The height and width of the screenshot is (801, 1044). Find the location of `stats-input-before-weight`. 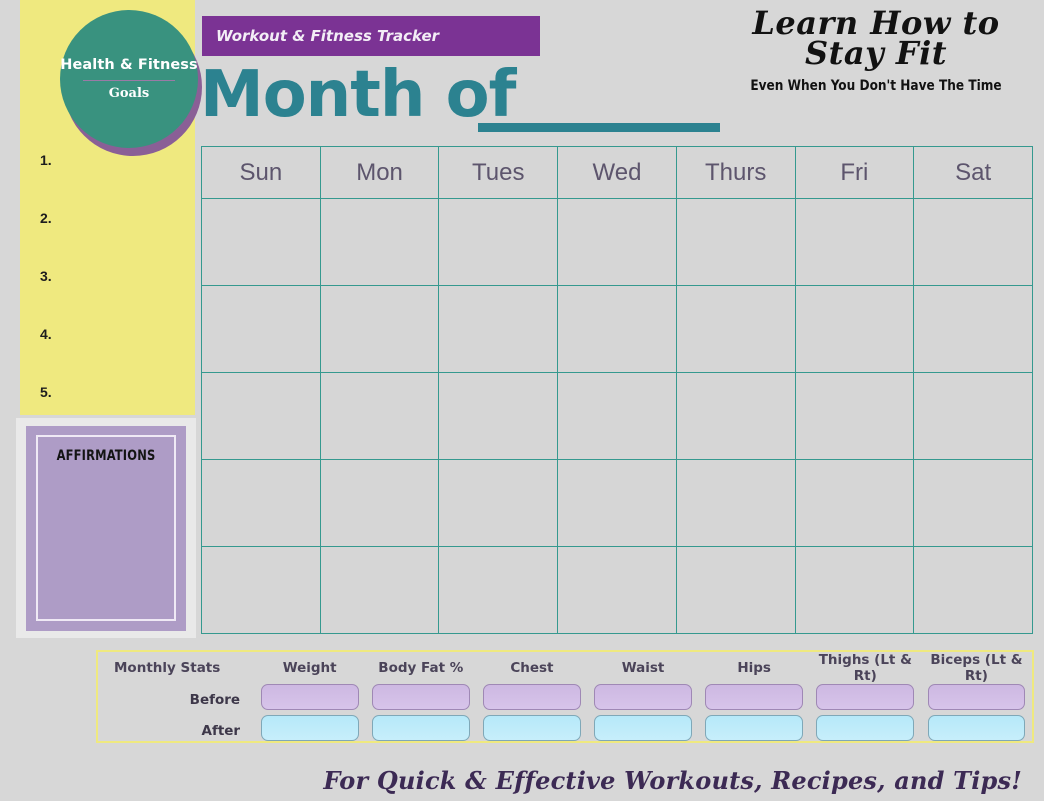

stats-input-before-weight is located at coordinates (309, 697).